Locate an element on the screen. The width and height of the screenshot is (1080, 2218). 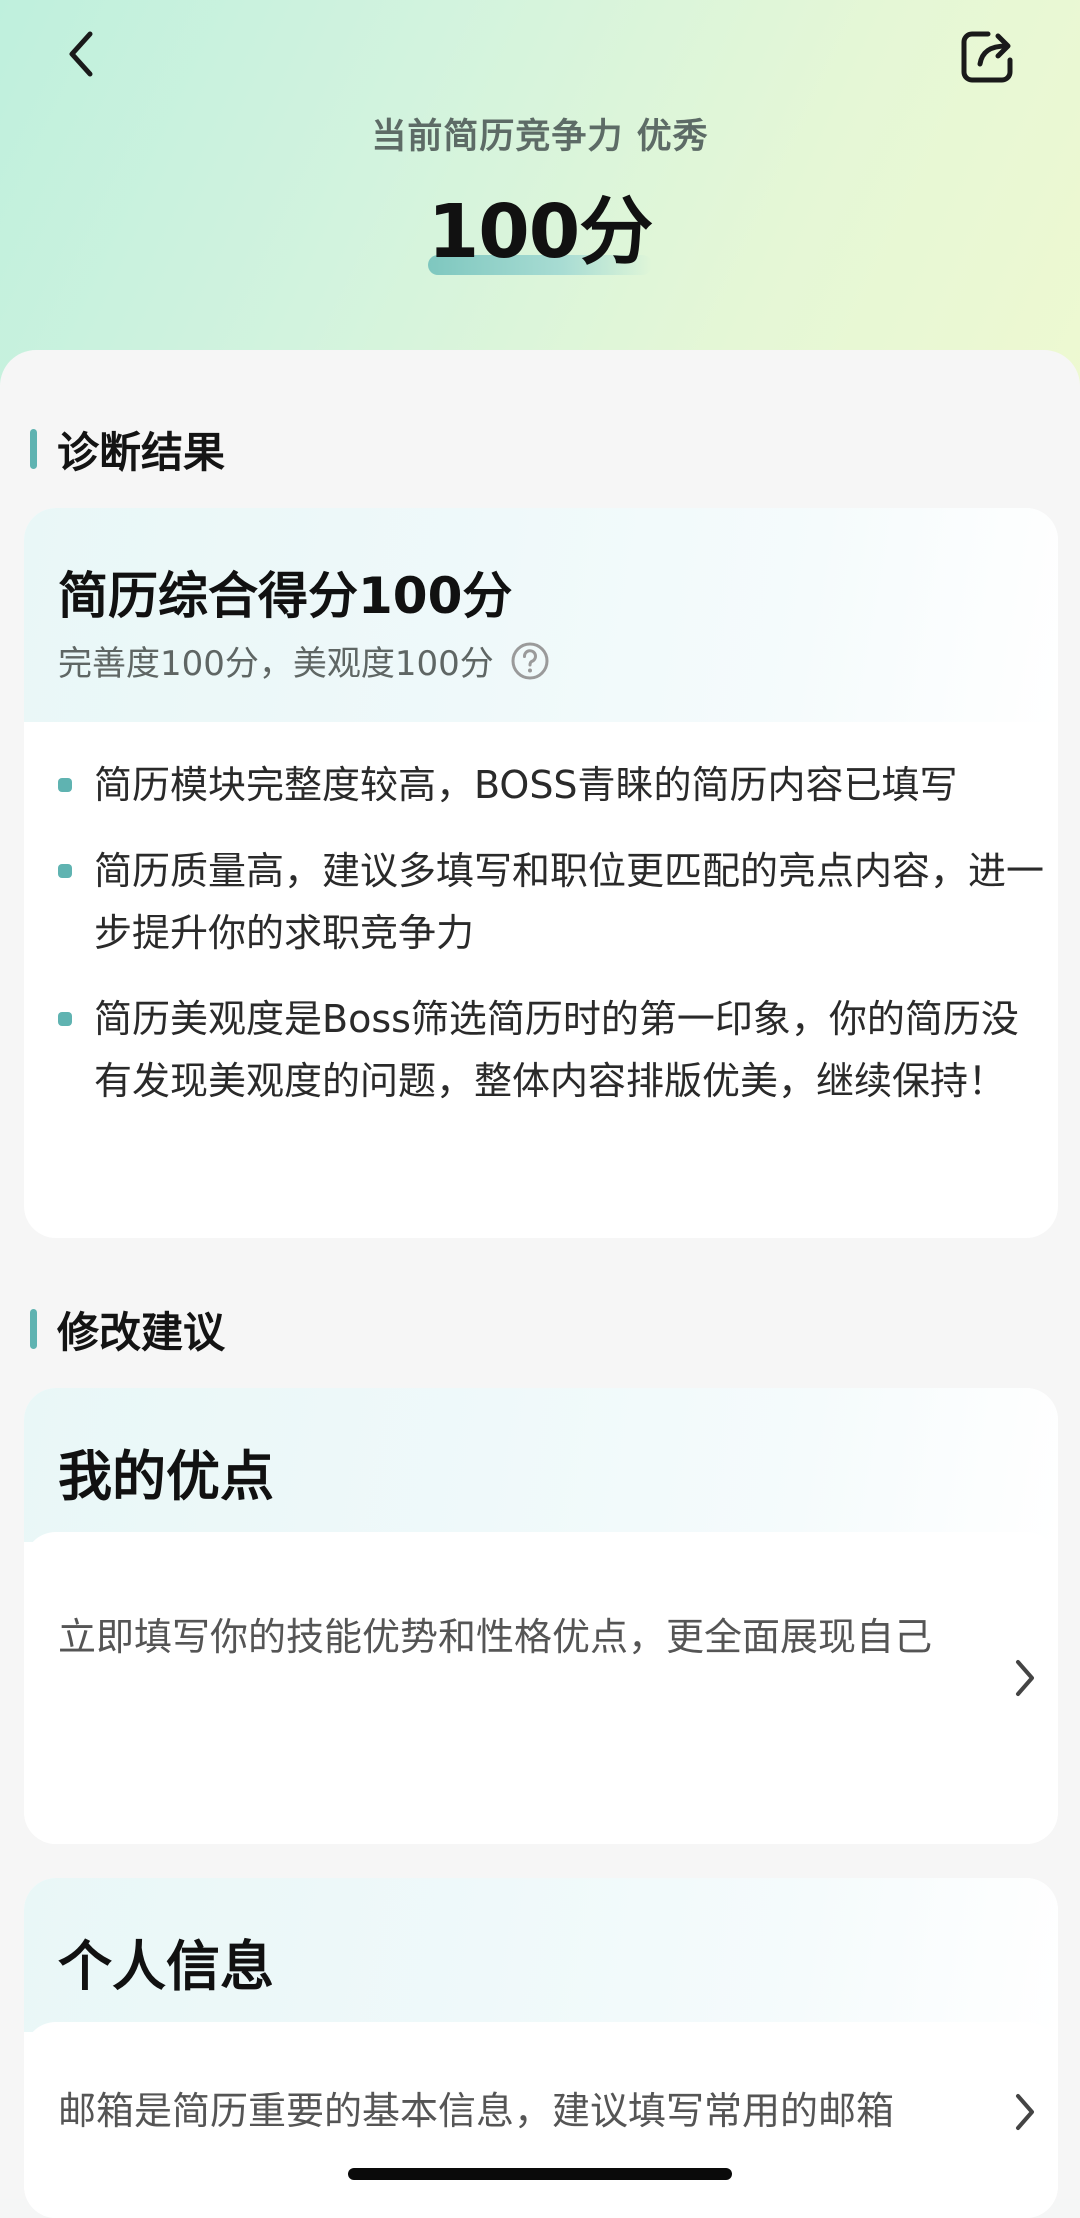
suggestion-card-header: 我的优点 is located at coordinates (541, 1465).